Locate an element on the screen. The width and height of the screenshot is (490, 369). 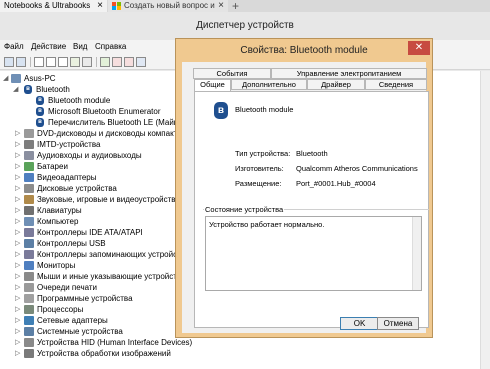
menu-help: Справка is located at coordinates (110, 46).